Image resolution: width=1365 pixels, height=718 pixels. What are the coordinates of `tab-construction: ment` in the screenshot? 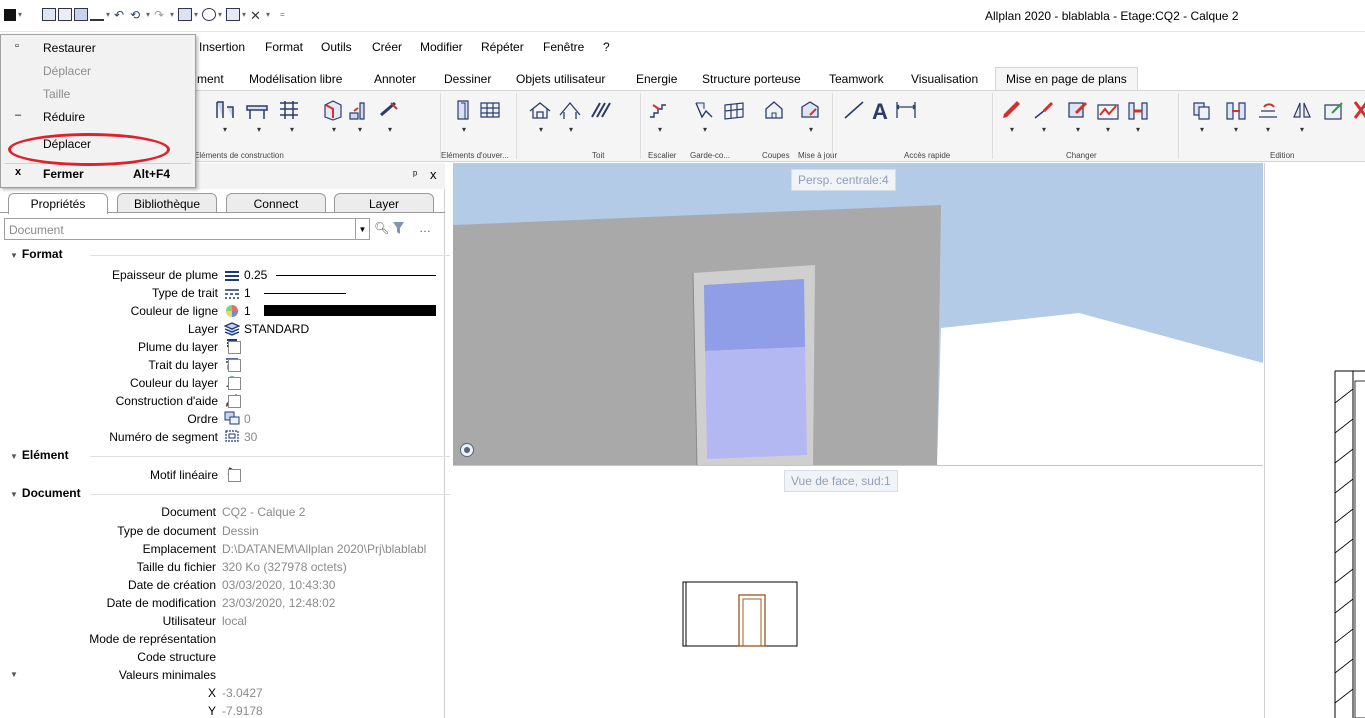 It's located at (210, 79).